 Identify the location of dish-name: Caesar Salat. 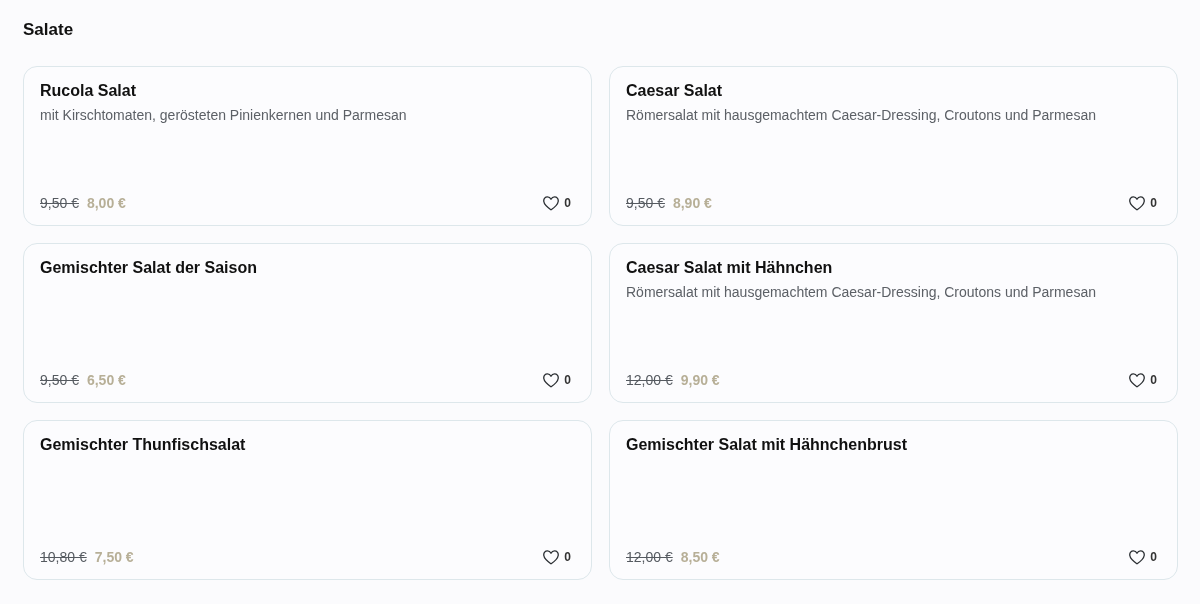
(674, 91).